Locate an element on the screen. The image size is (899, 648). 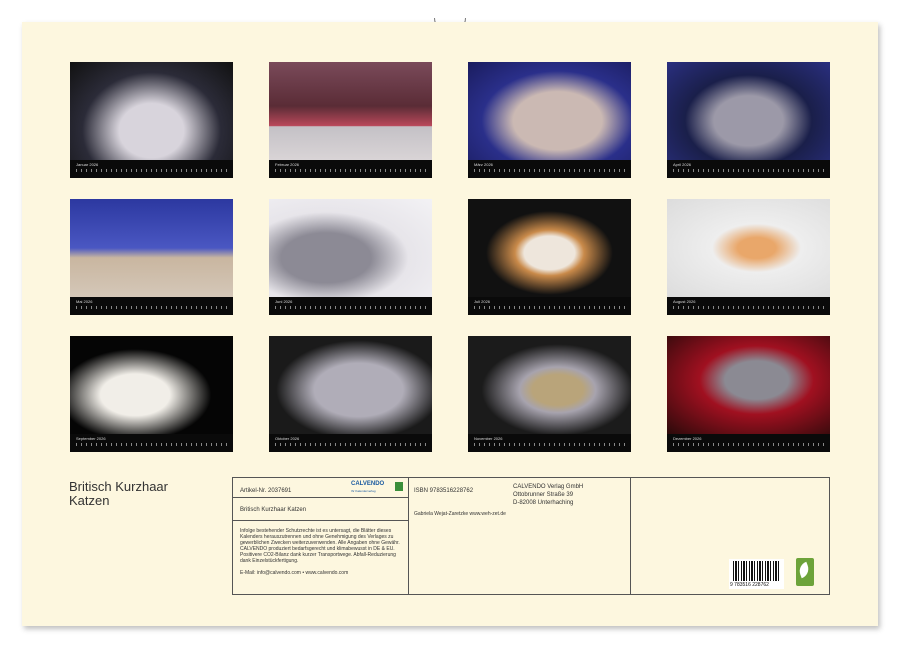
month-label: November 2026 is located at coordinates (488, 438).